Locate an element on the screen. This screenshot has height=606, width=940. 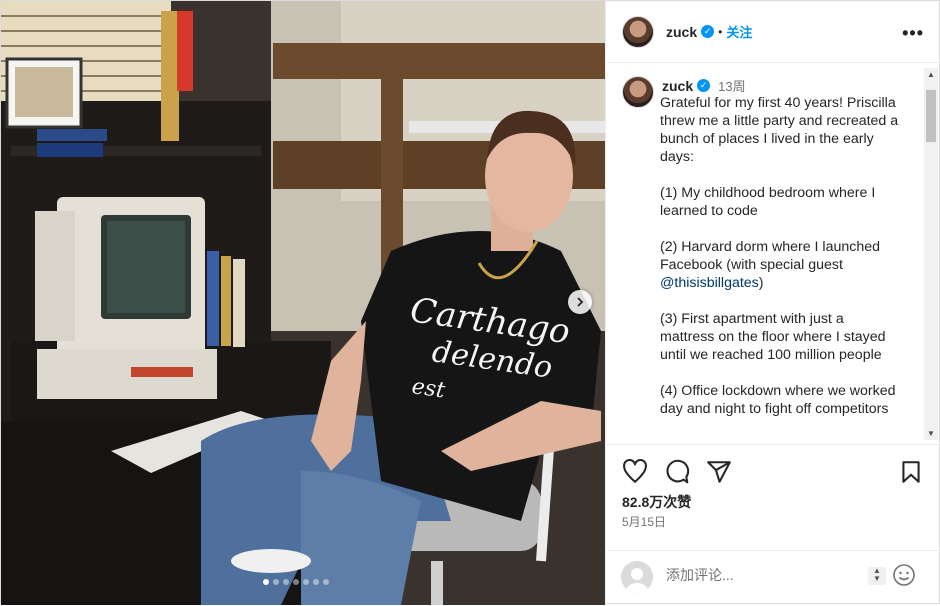
comment-input is located at coordinates (761, 575).